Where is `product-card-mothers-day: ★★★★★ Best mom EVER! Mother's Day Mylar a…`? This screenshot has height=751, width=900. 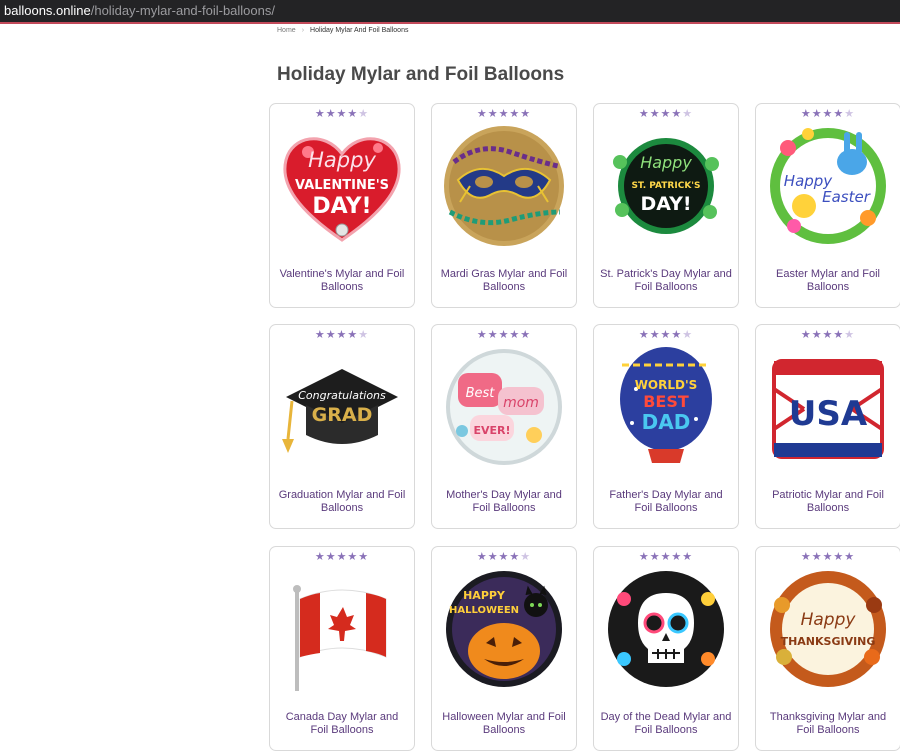 product-card-mothers-day: ★★★★★ Best mom EVER! Mother's Day Mylar a… is located at coordinates (504, 426).